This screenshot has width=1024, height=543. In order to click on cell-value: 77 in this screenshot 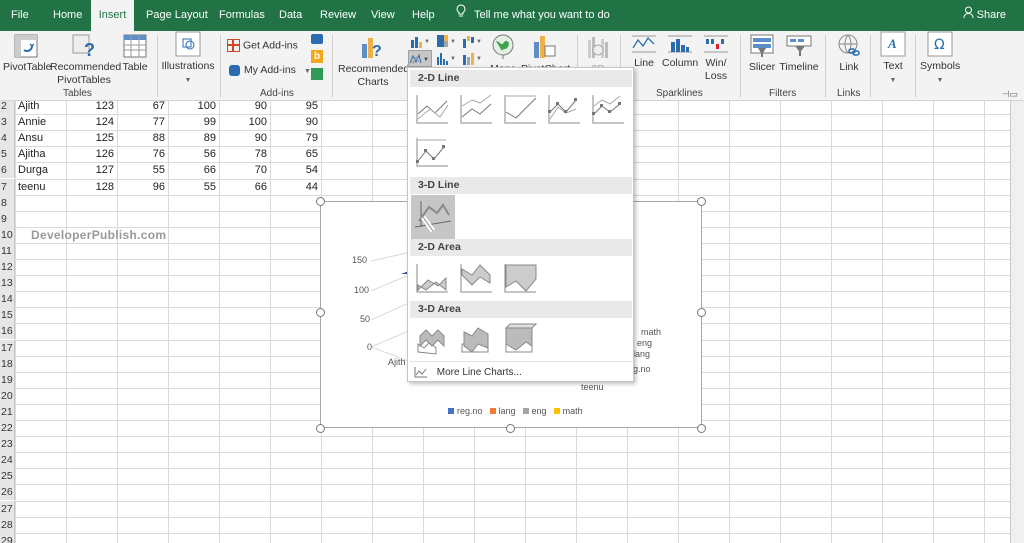, I will do `click(141, 122)`.